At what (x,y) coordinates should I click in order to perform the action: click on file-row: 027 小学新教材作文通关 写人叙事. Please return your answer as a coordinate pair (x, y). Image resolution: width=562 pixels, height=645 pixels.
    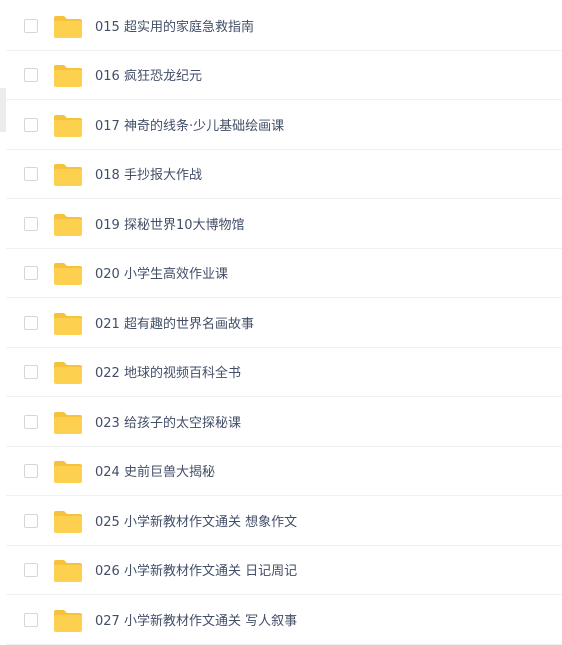
    Looking at the image, I should click on (284, 620).